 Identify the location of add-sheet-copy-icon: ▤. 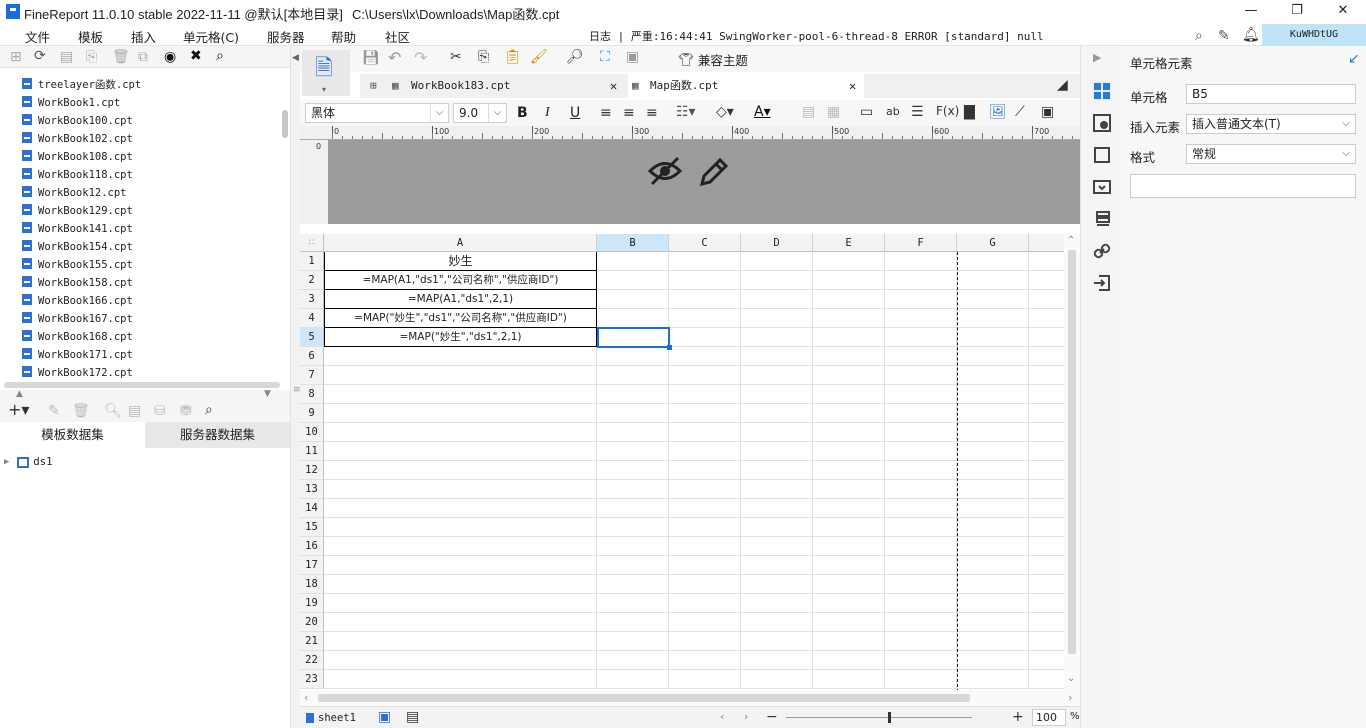
(412, 717).